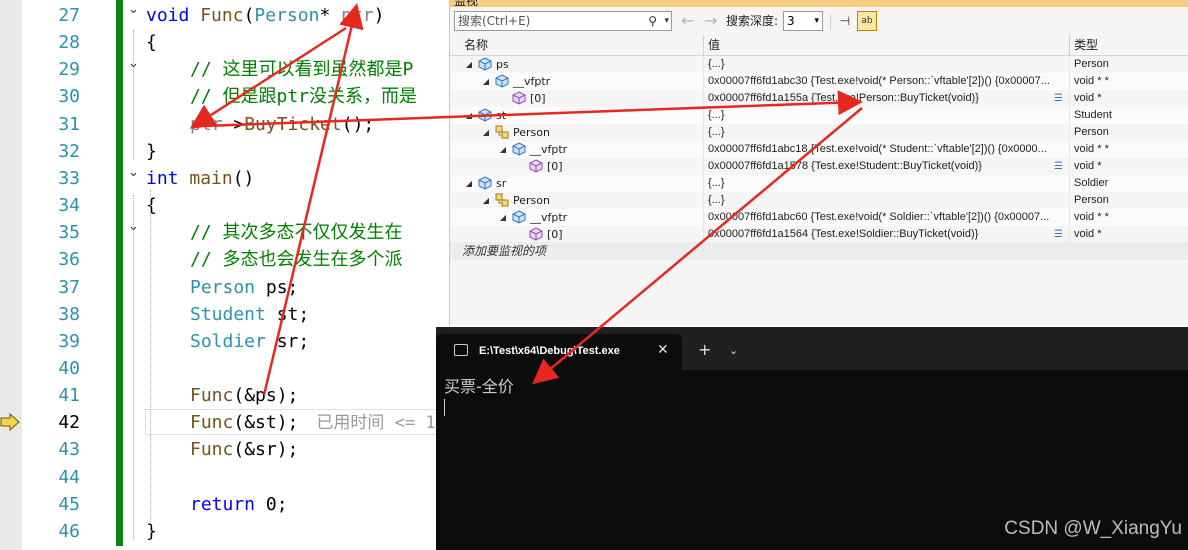  What do you see at coordinates (249, 314) in the screenshot?
I see `code-line: Student st;` at bounding box center [249, 314].